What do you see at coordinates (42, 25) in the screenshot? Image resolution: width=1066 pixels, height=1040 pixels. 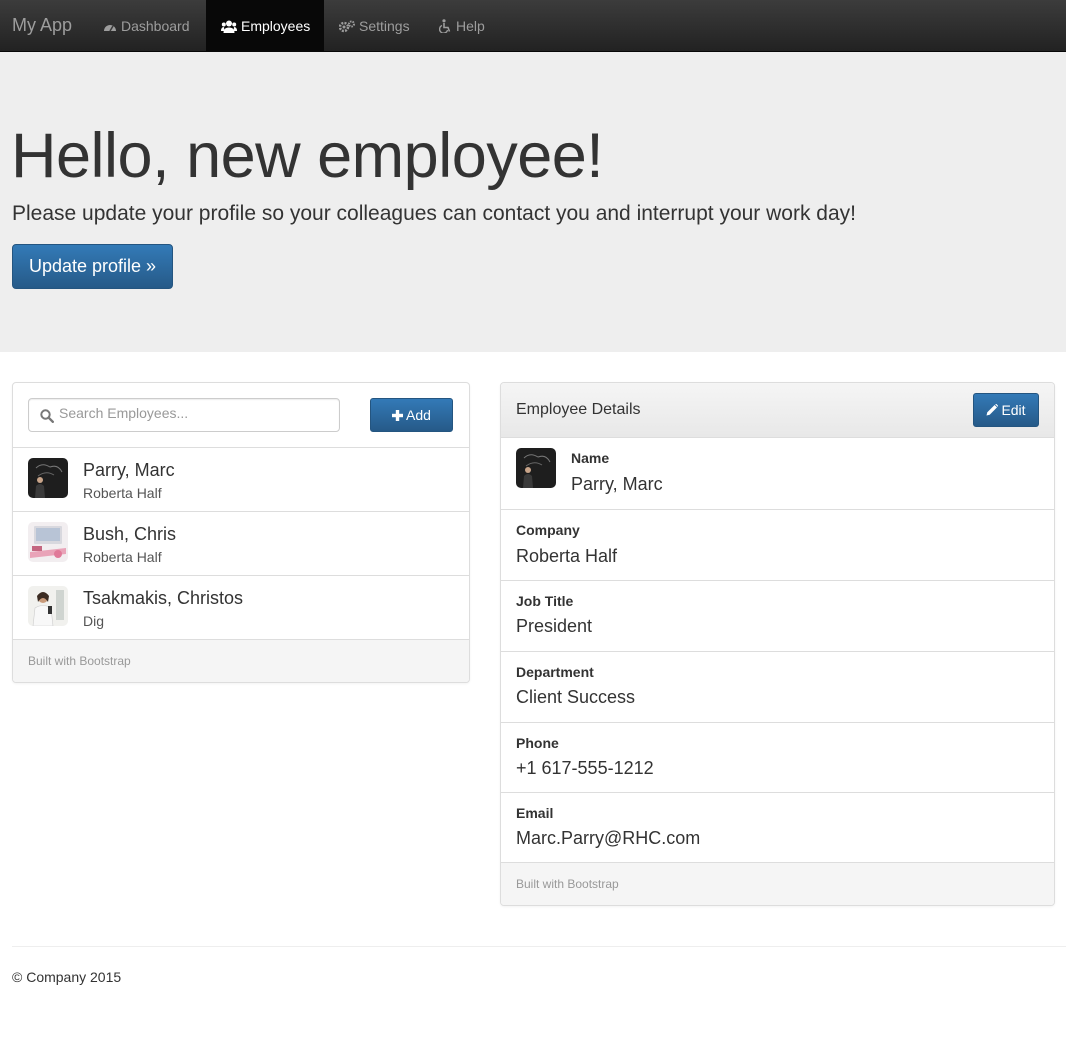 I see `brand-link: My App` at bounding box center [42, 25].